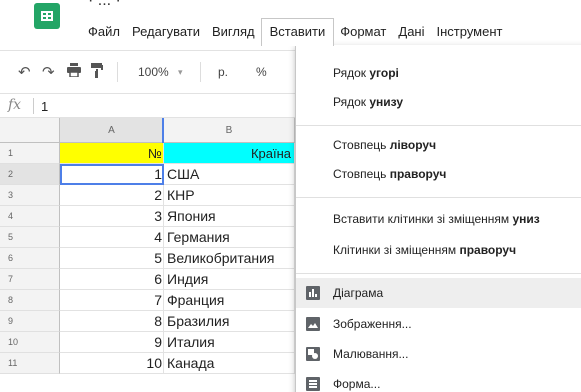  What do you see at coordinates (229, 153) in the screenshot?
I see `header-cell-b: Країна` at bounding box center [229, 153].